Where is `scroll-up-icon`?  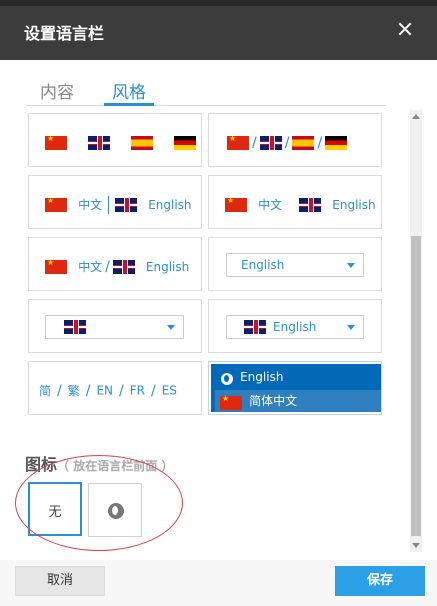 scroll-up-icon is located at coordinates (416, 116).